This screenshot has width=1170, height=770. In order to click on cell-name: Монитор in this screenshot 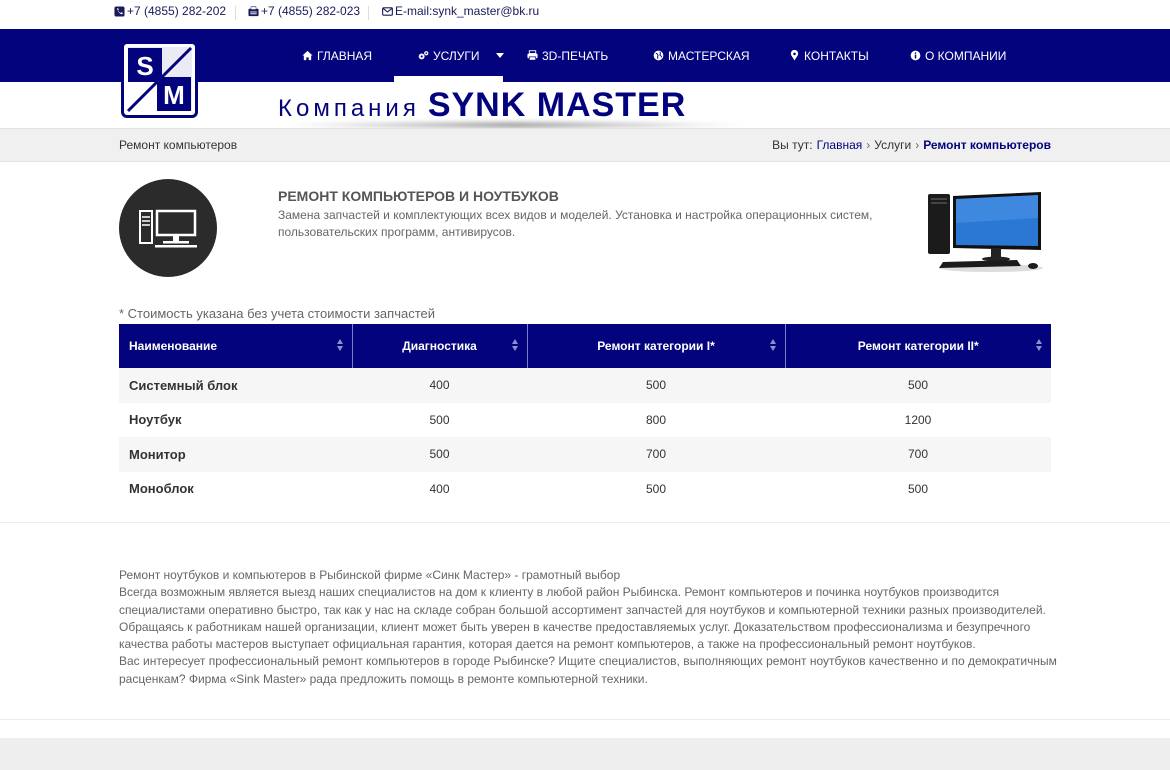, I will do `click(235, 454)`.